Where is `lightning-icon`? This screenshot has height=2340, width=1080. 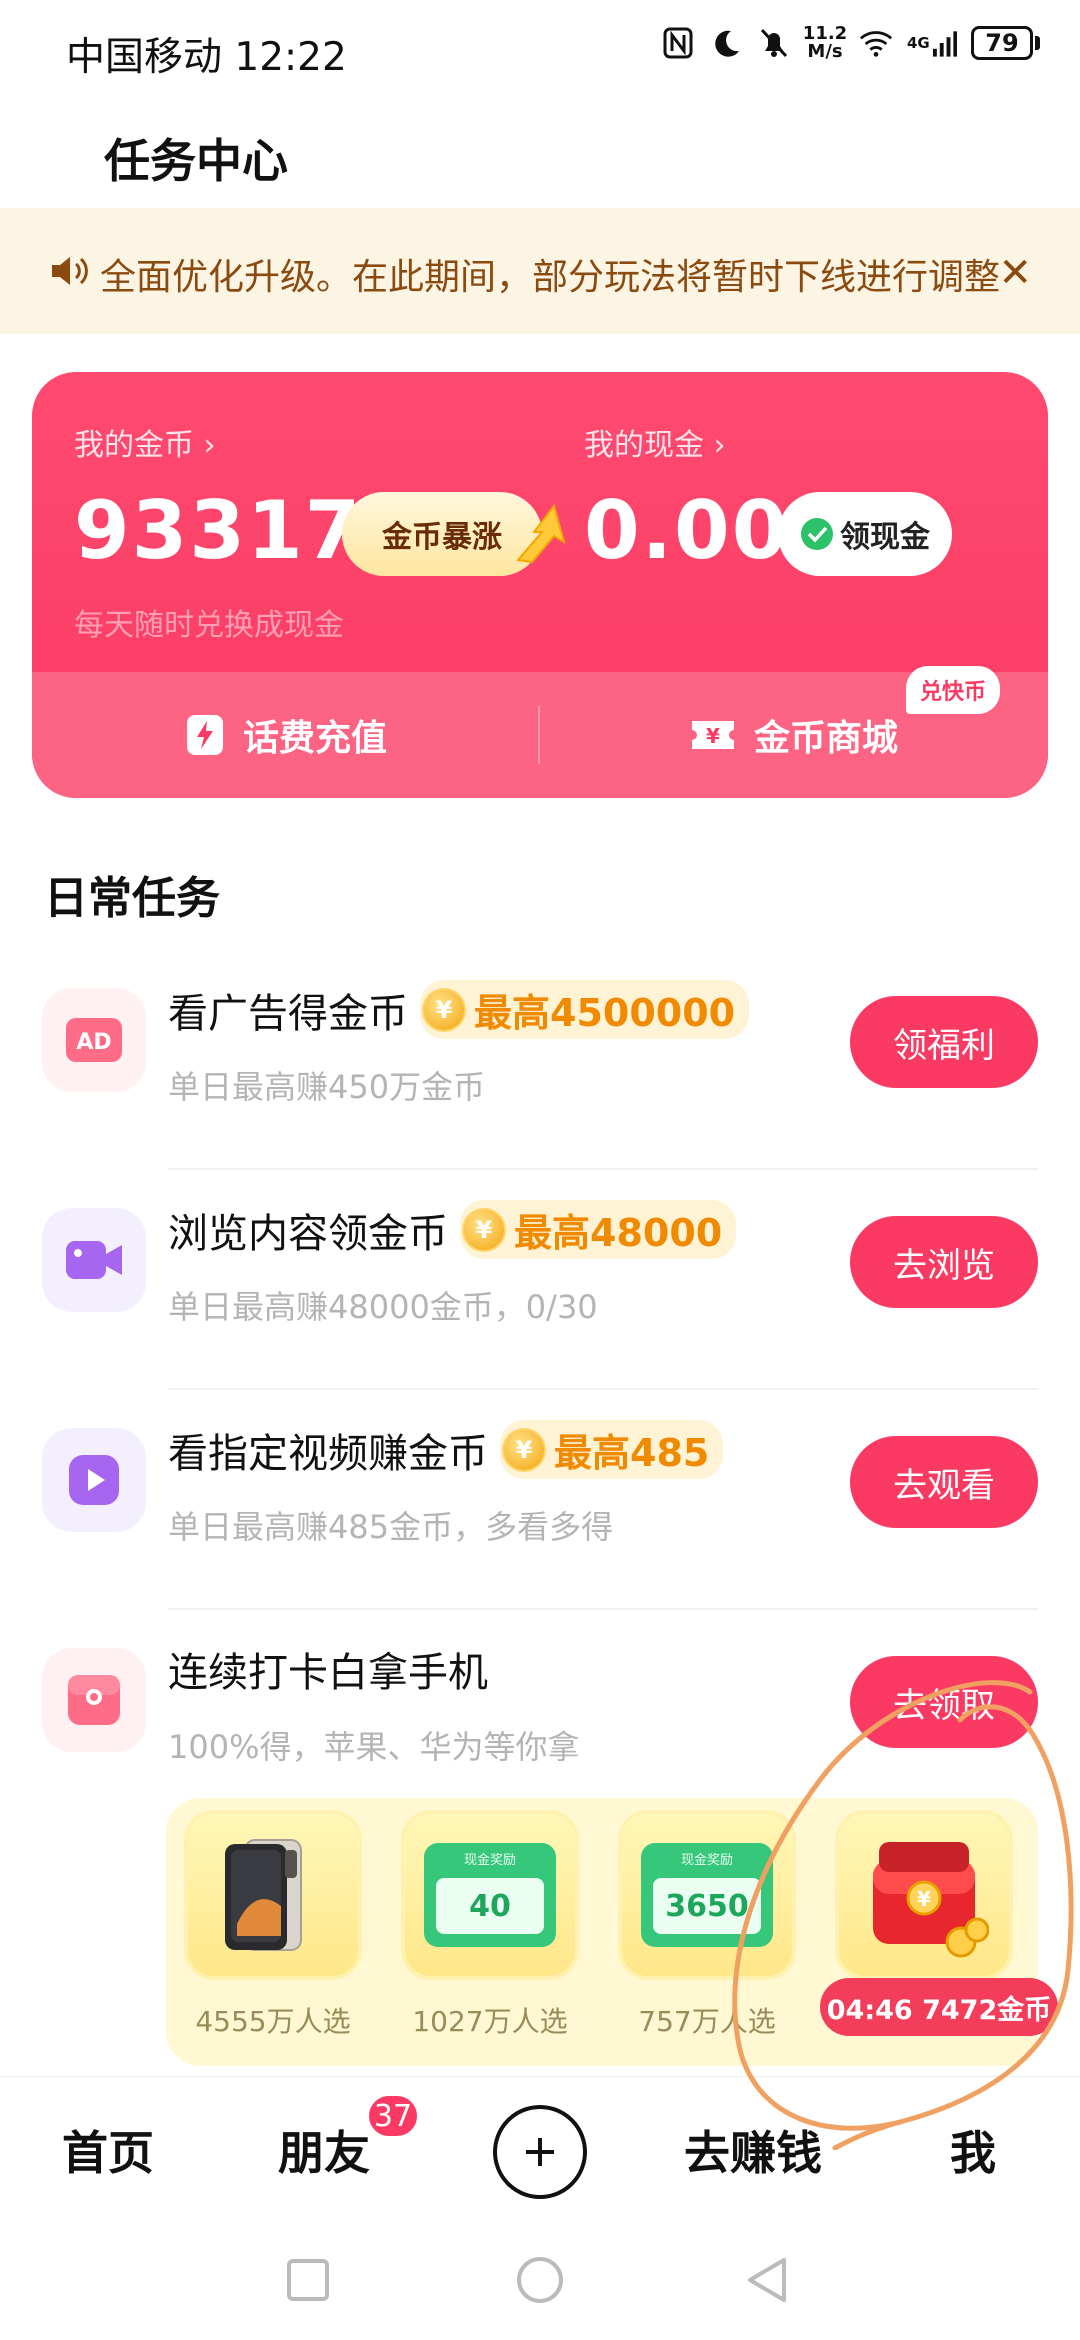 lightning-icon is located at coordinates (204, 735).